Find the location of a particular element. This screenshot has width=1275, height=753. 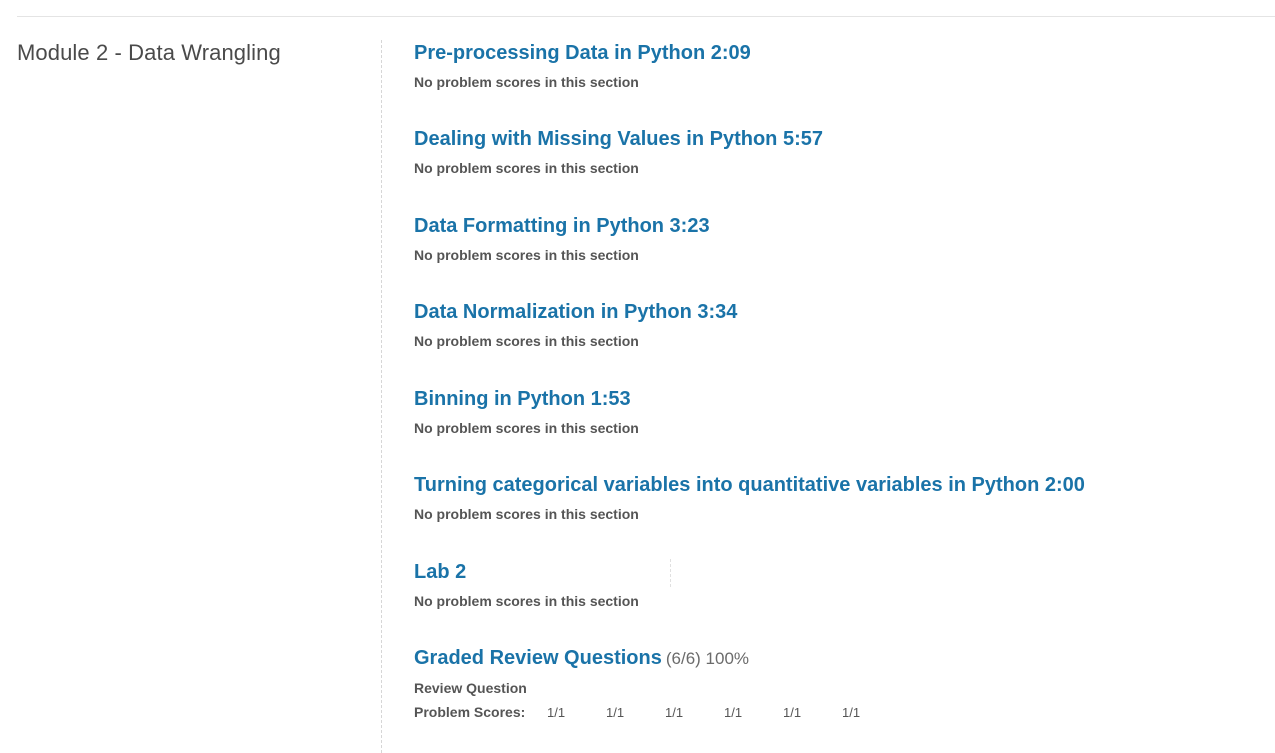

graded-score: (6/6) 100% is located at coordinates (707, 658).